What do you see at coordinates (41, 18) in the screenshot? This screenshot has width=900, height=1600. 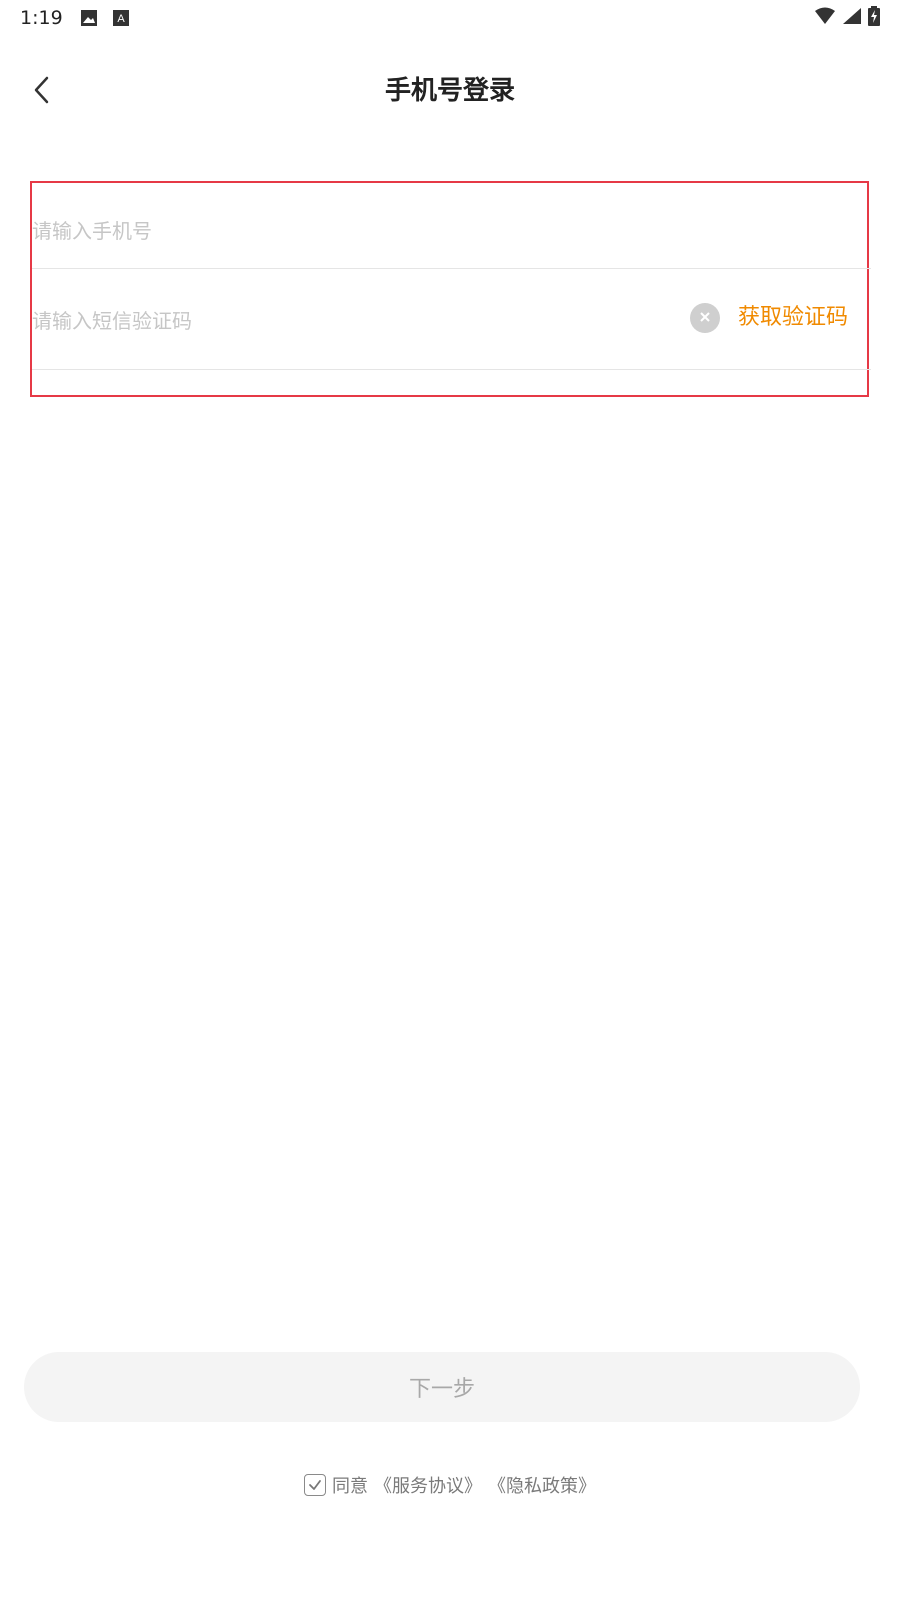 I see `status-time: 1:19` at bounding box center [41, 18].